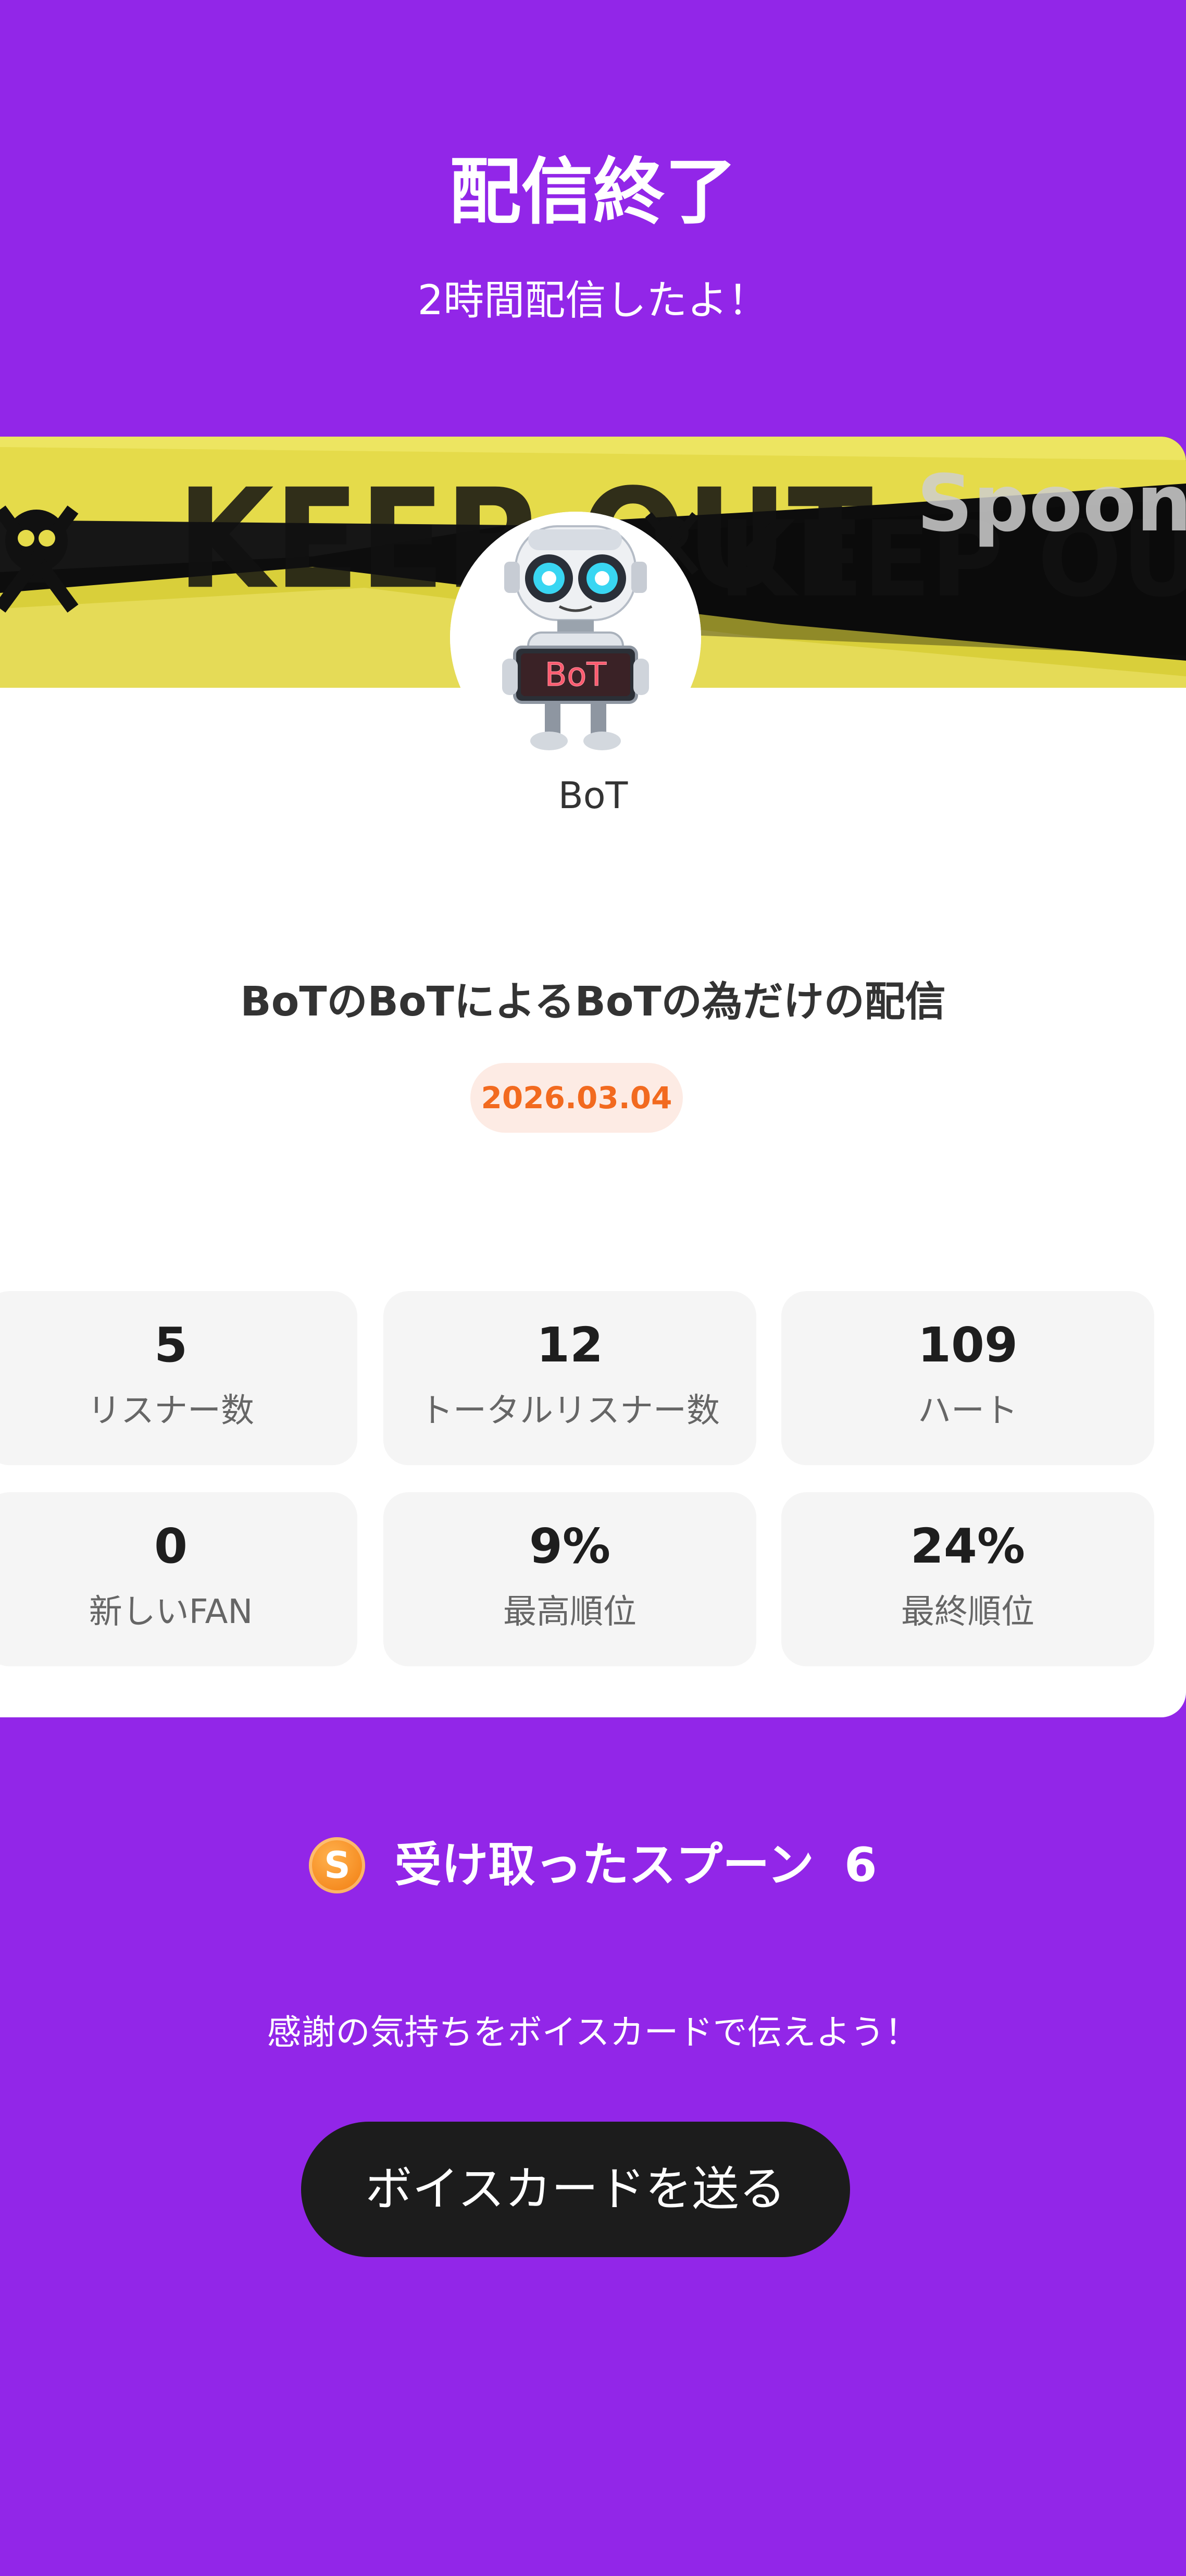  What do you see at coordinates (570, 1411) in the screenshot?
I see `stat-label: トータルリスナー数` at bounding box center [570, 1411].